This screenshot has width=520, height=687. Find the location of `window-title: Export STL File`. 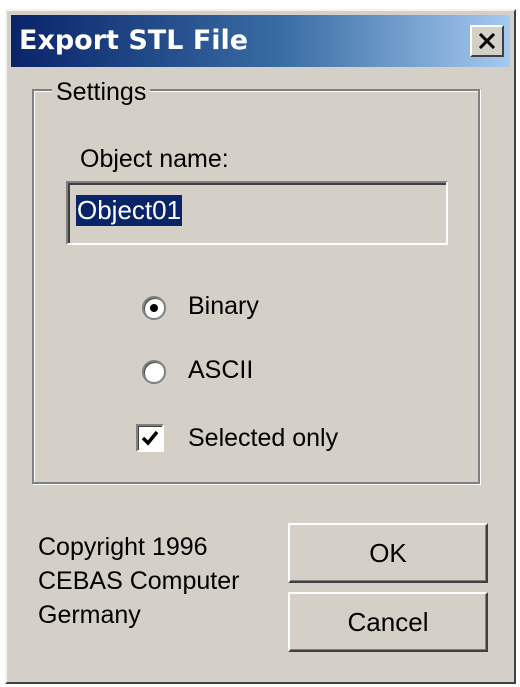

window-title: Export STL File is located at coordinates (134, 40).